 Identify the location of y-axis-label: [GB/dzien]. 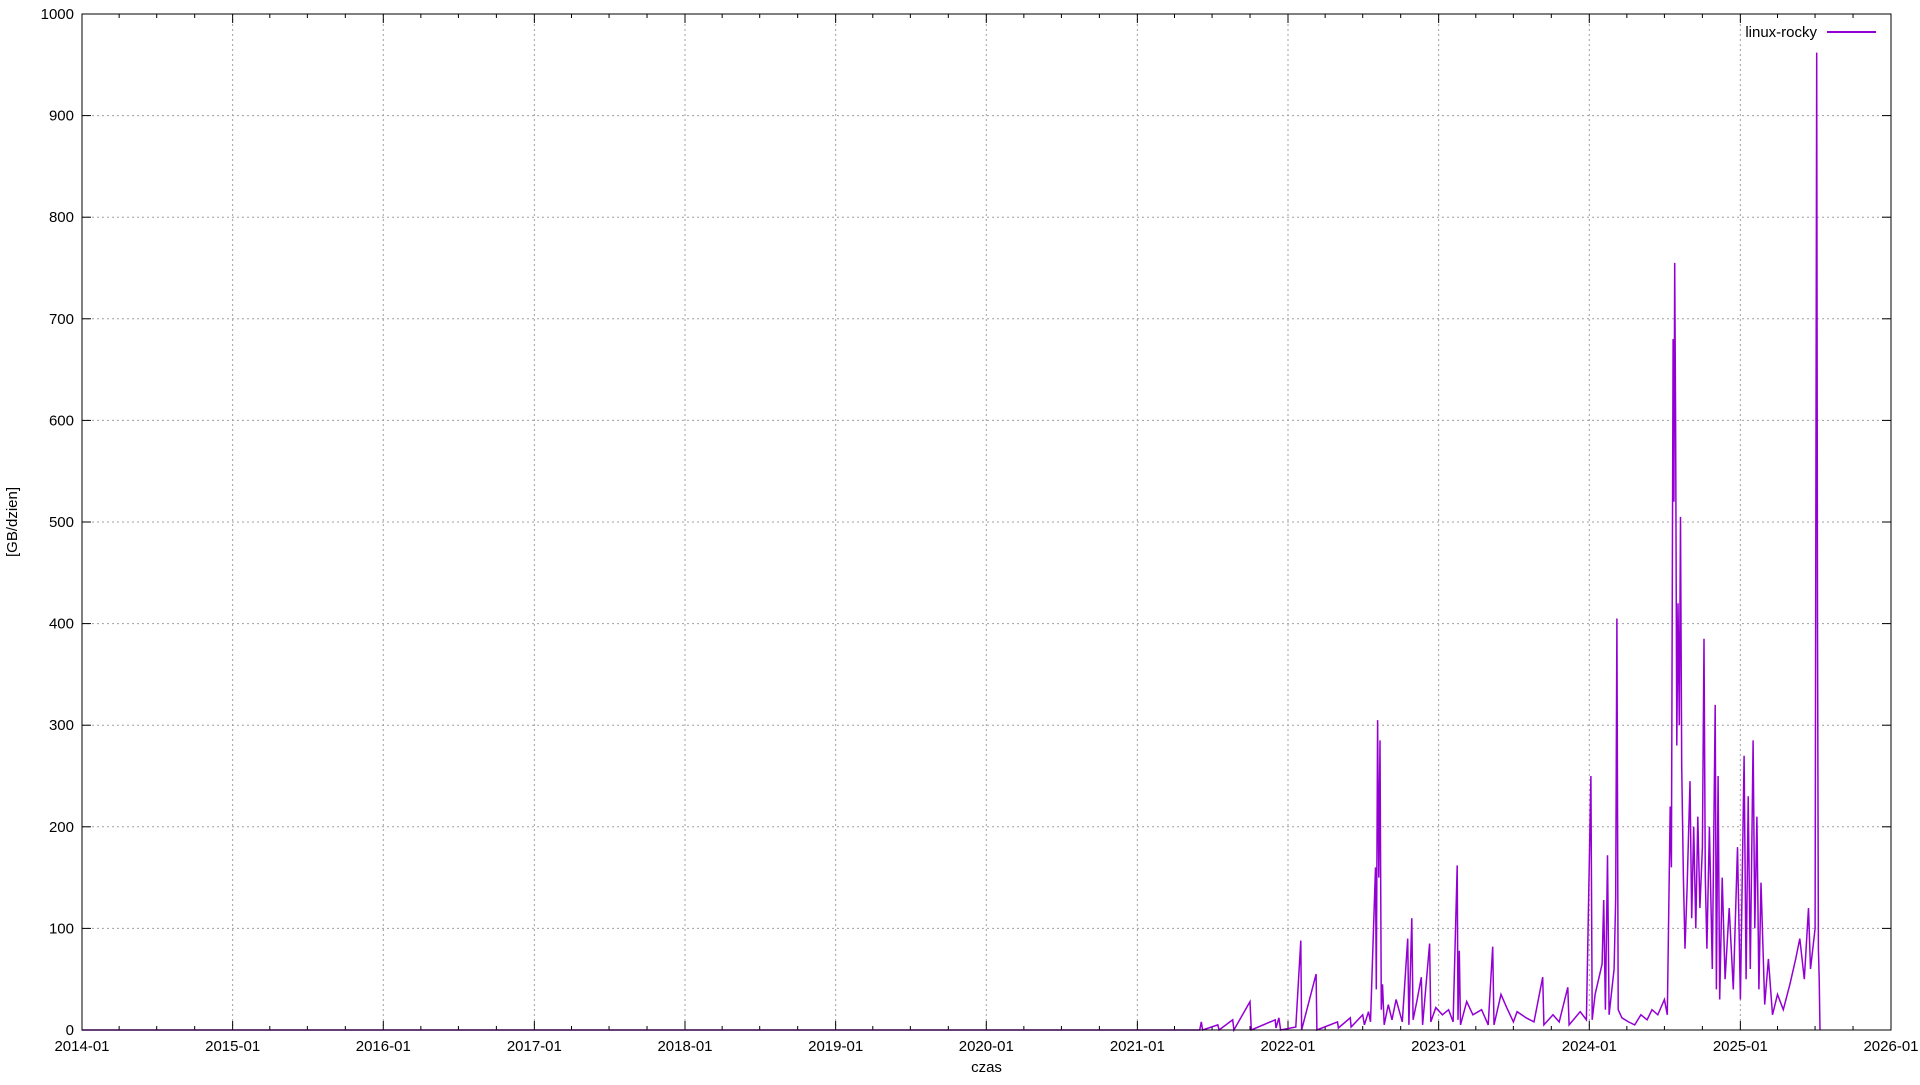
(12, 522).